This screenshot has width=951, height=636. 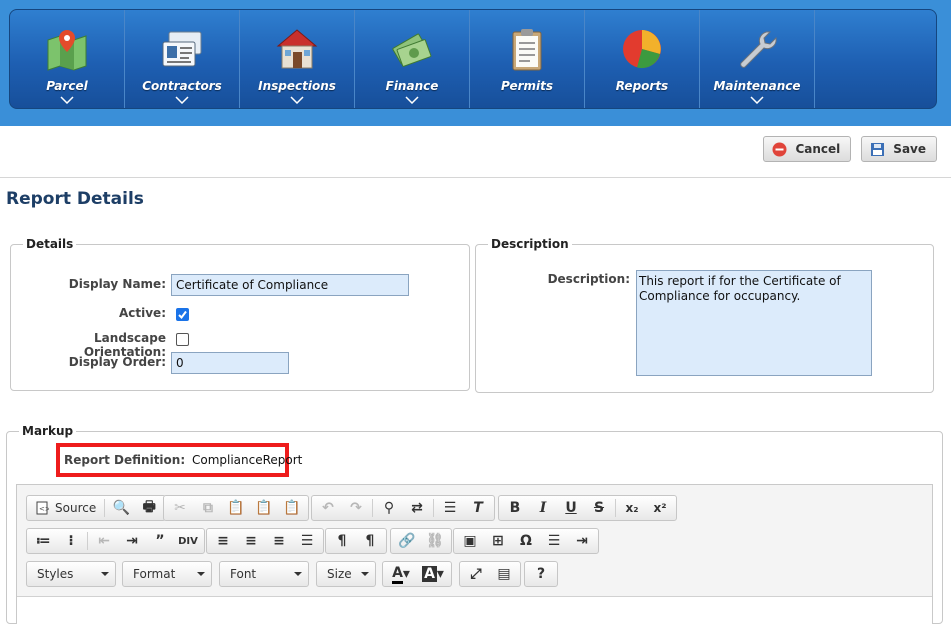 What do you see at coordinates (182, 86) in the screenshot?
I see `nav-label: Contractors` at bounding box center [182, 86].